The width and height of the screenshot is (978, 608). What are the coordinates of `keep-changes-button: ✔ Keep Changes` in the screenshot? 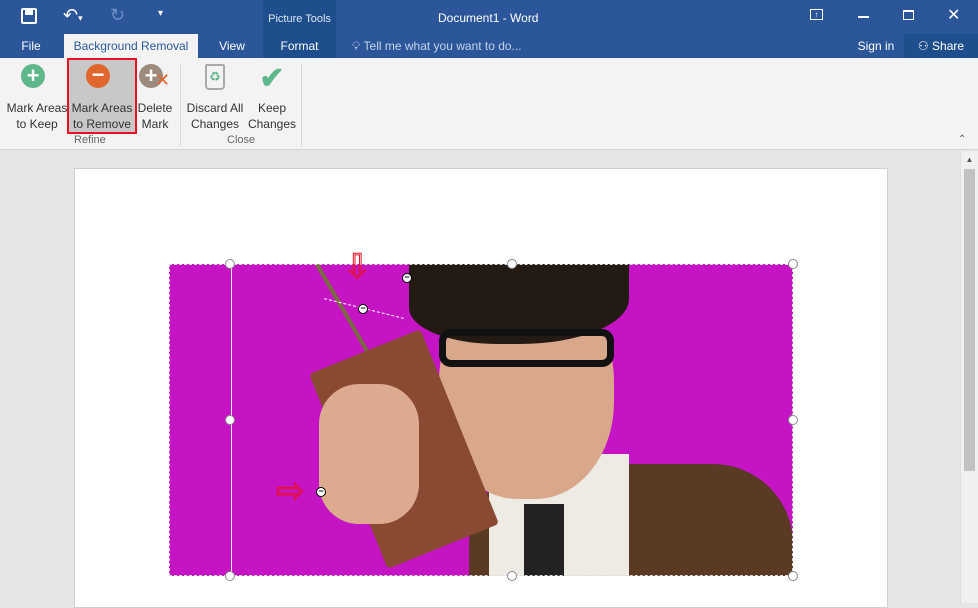 It's located at (272, 97).